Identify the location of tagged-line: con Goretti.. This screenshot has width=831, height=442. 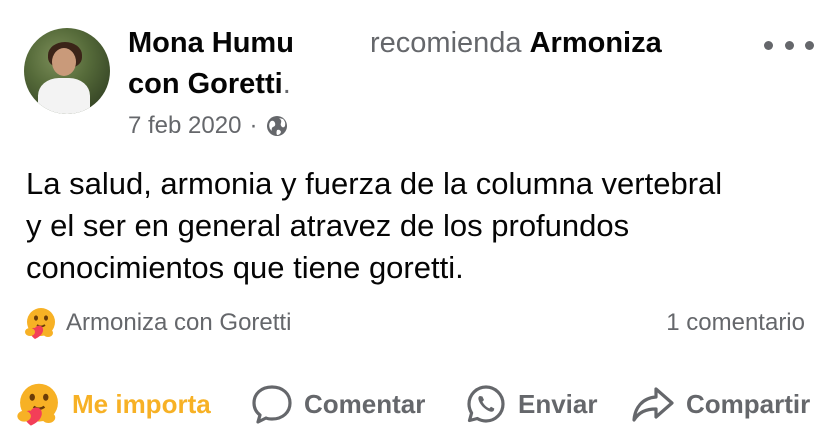
(209, 84).